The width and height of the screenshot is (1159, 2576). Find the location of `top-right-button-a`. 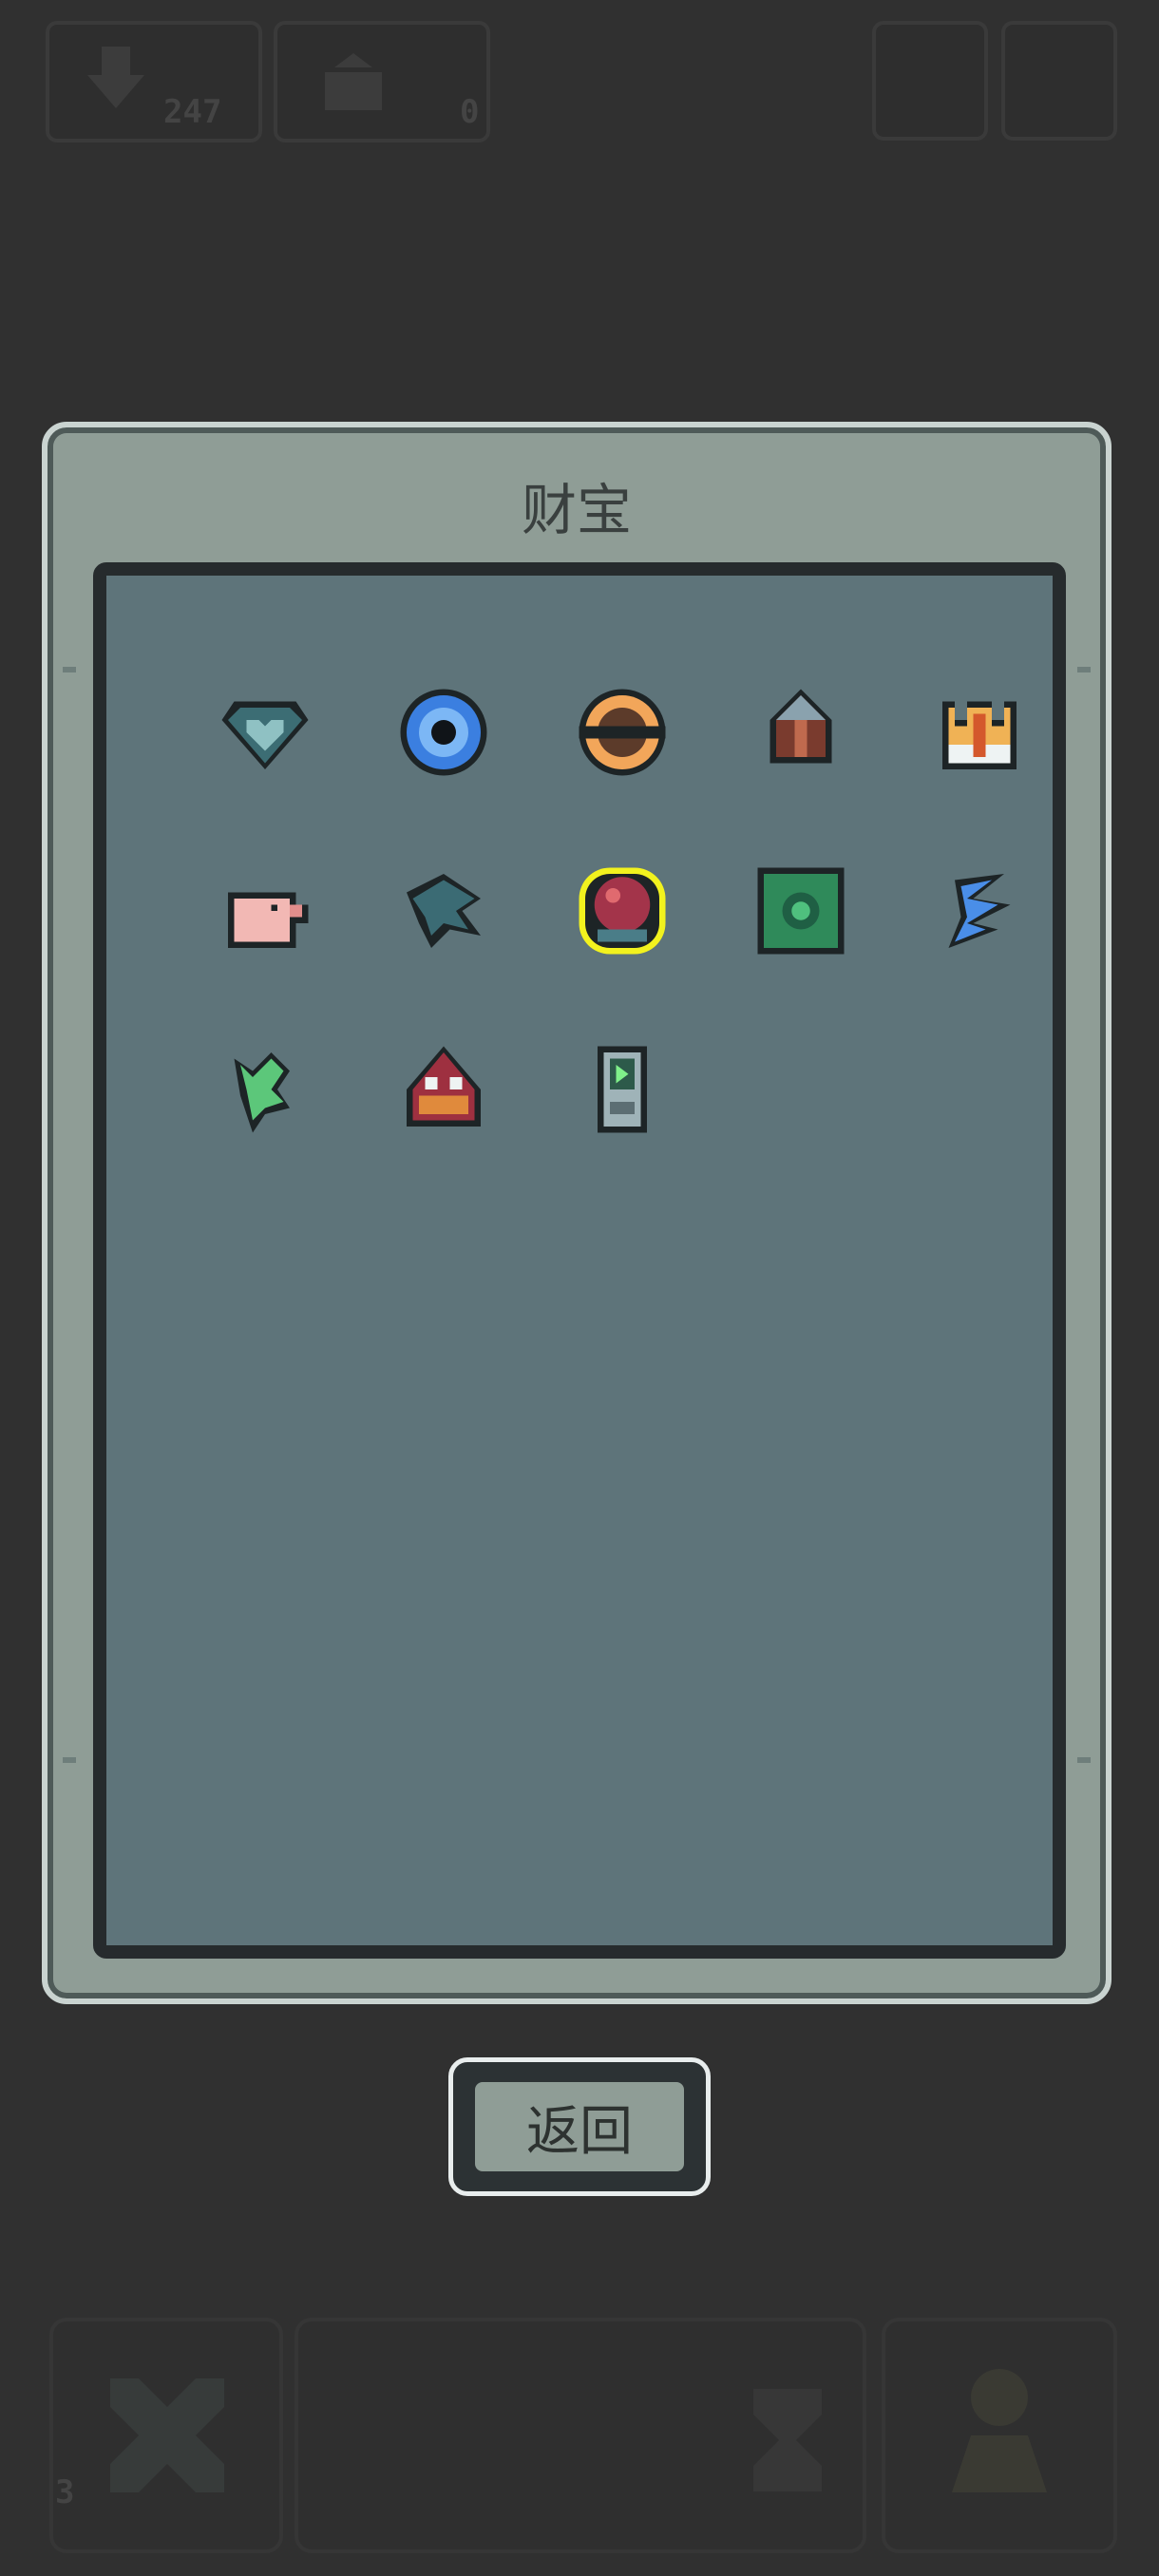

top-right-button-a is located at coordinates (930, 81).